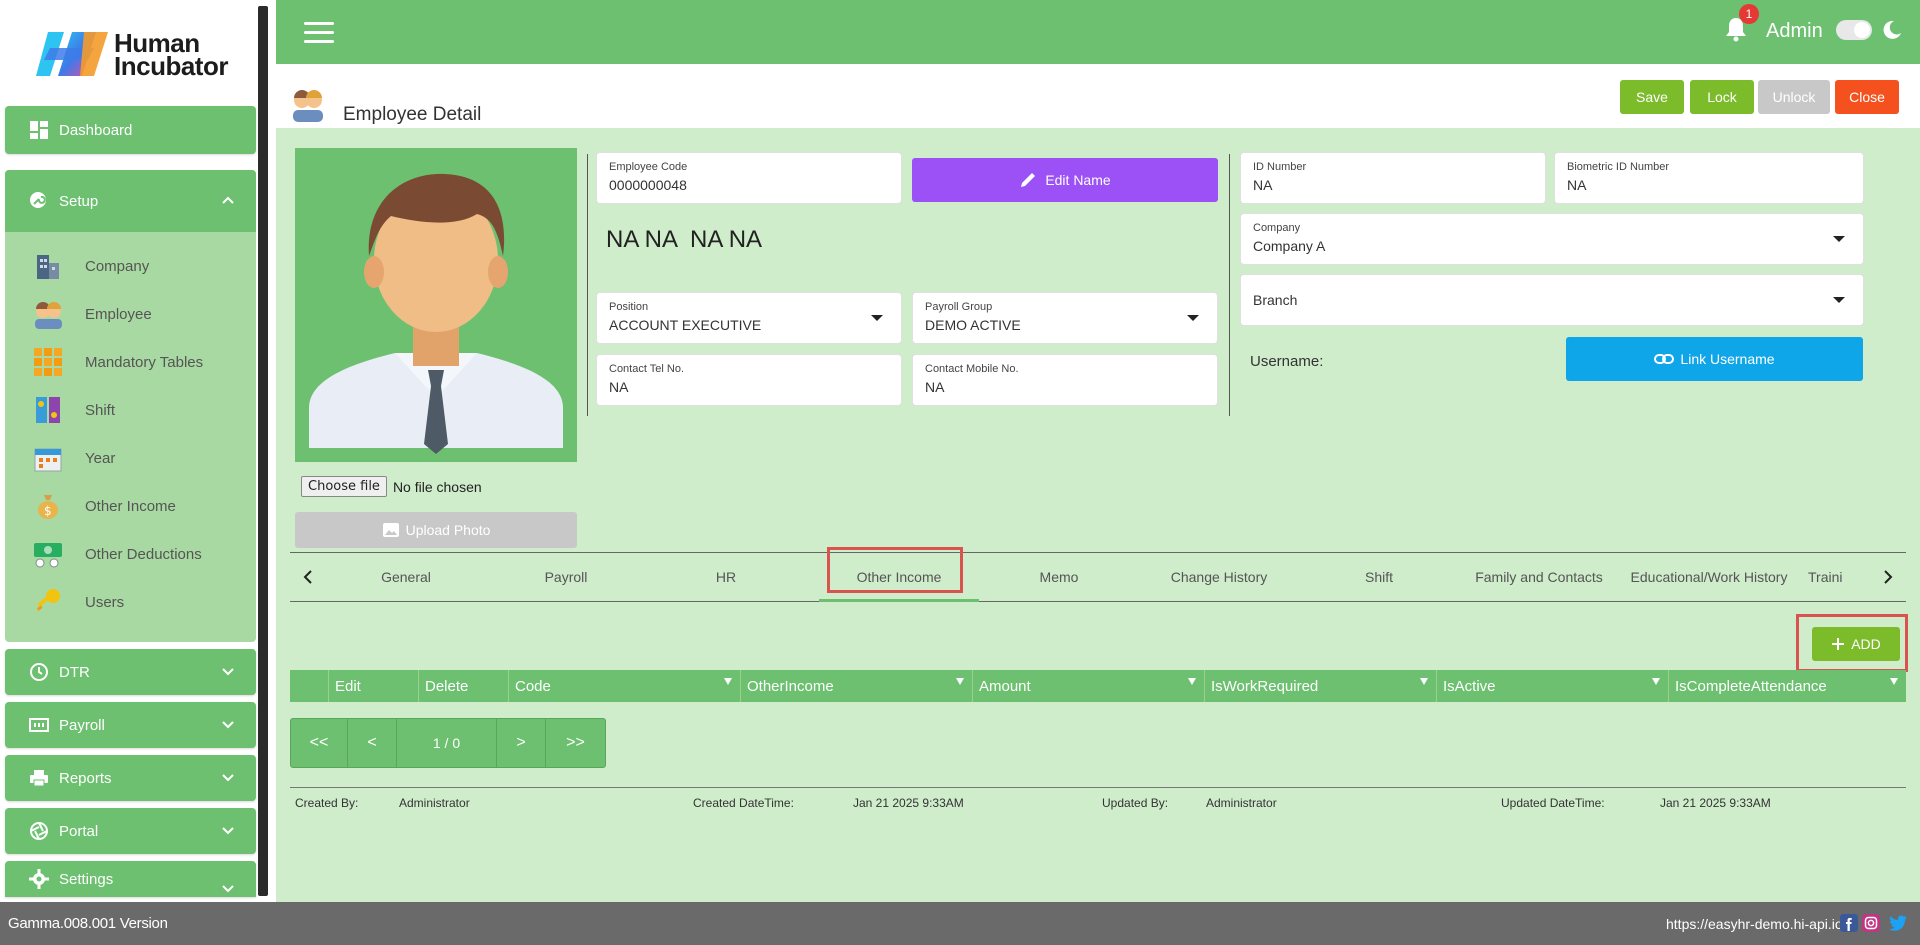 The width and height of the screenshot is (1920, 945). What do you see at coordinates (130, 406) in the screenshot?
I see `setup-submenu: Setup Company Employee Mandatory Tables` at bounding box center [130, 406].